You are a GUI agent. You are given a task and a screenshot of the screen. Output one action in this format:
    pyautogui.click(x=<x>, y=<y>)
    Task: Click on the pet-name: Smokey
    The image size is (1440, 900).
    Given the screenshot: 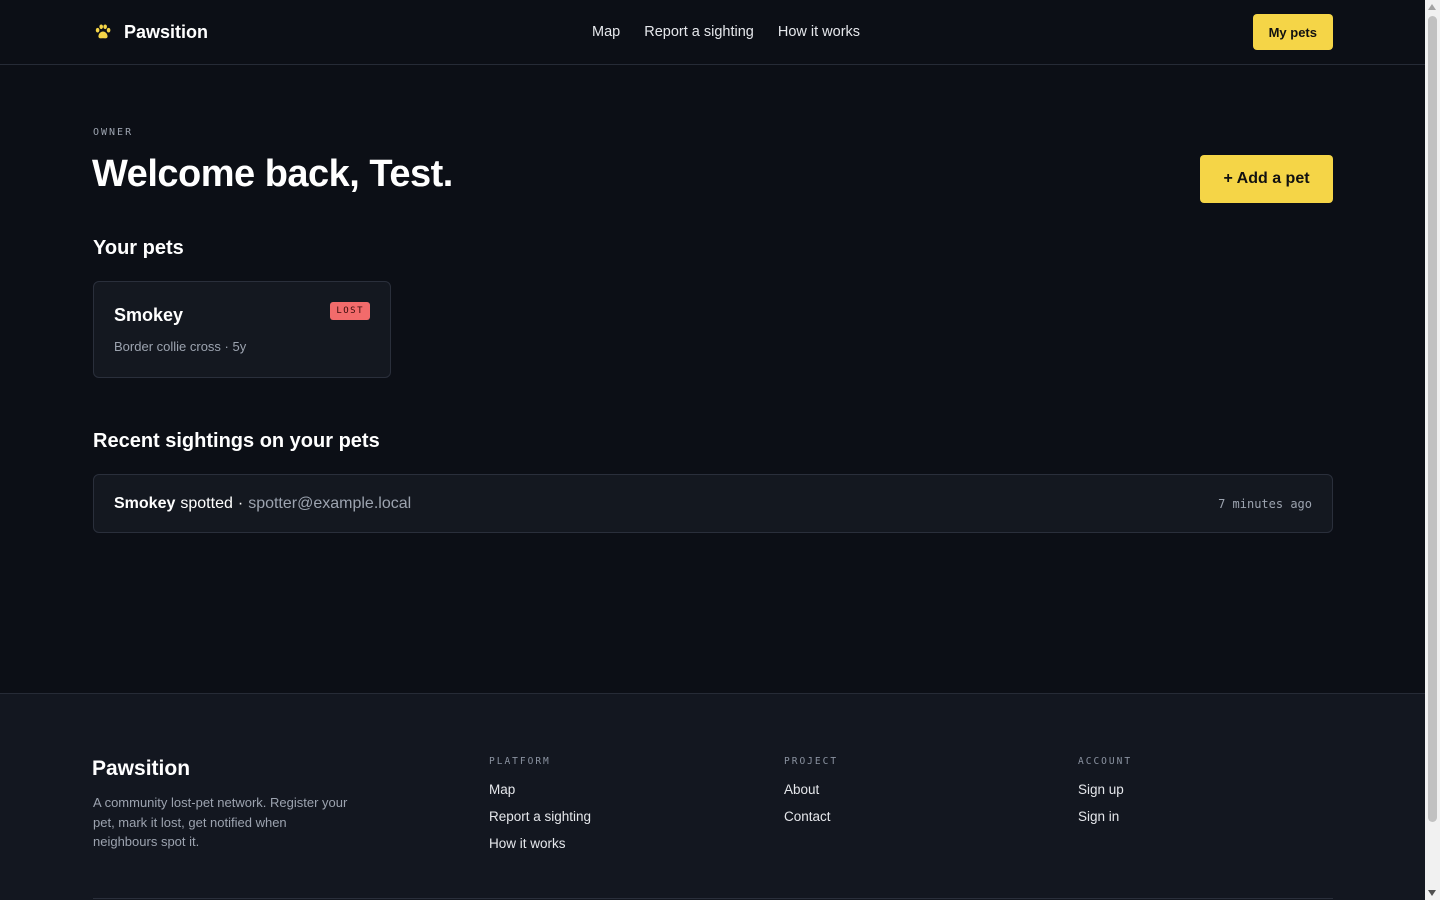 What is the action you would take?
    pyautogui.click(x=149, y=315)
    